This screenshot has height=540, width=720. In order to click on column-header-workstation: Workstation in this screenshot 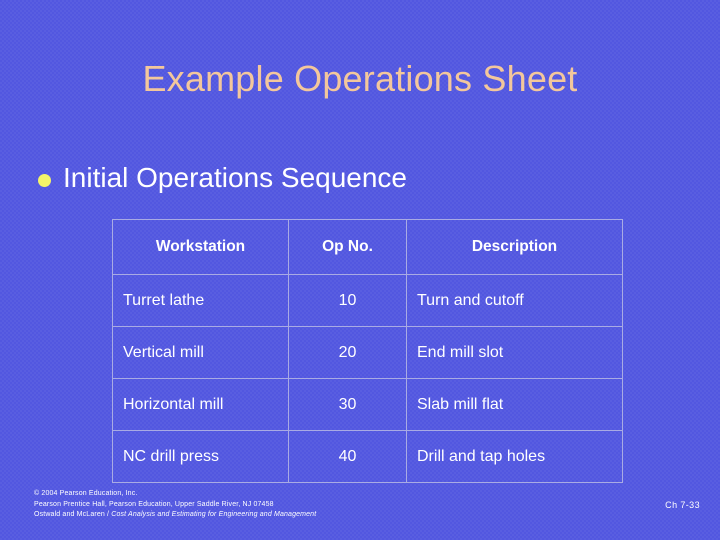, I will do `click(200, 247)`.